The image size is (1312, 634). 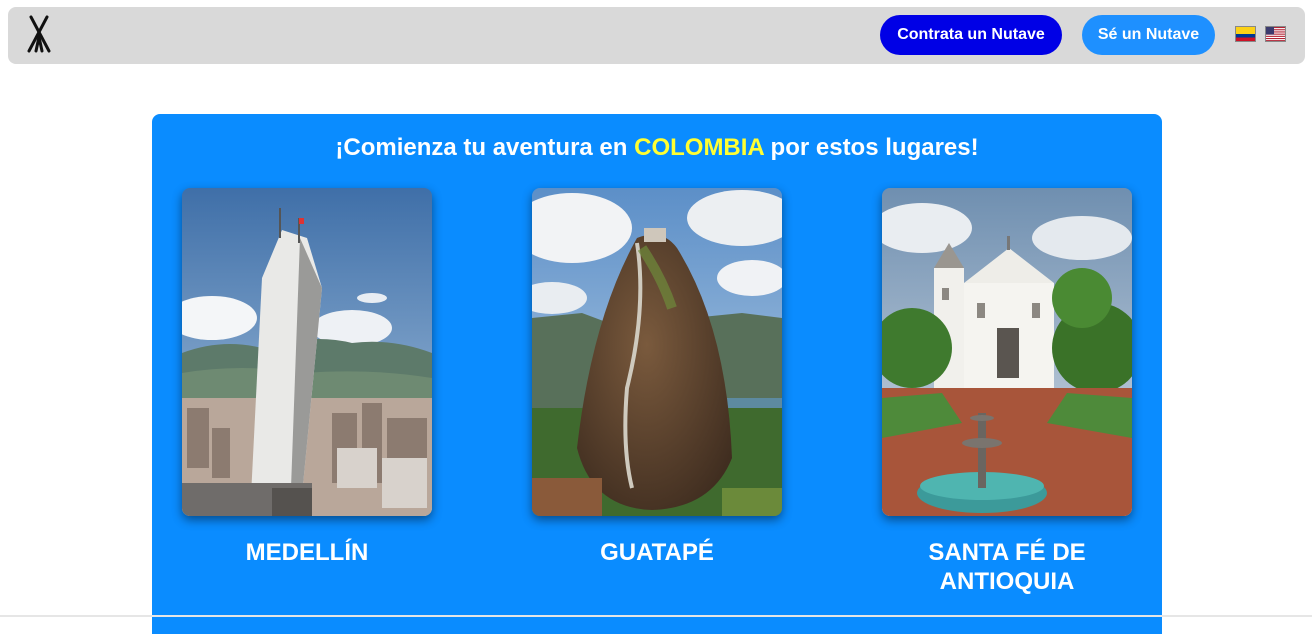 I want to click on colombia-flag-icon, so click(x=1245, y=34).